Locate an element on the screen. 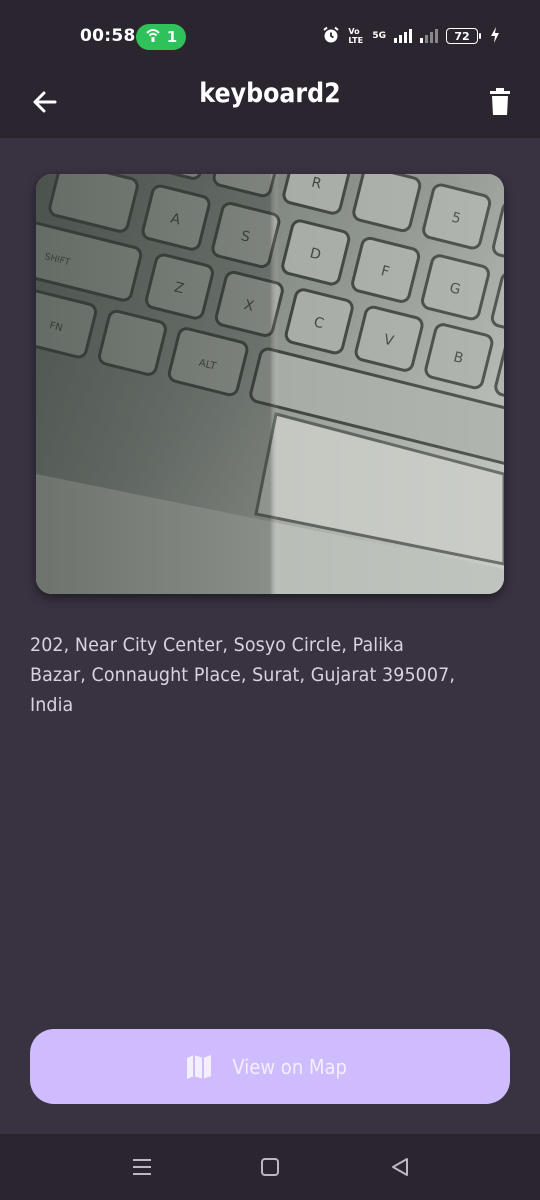  signal-strength-icon is located at coordinates (403, 36).